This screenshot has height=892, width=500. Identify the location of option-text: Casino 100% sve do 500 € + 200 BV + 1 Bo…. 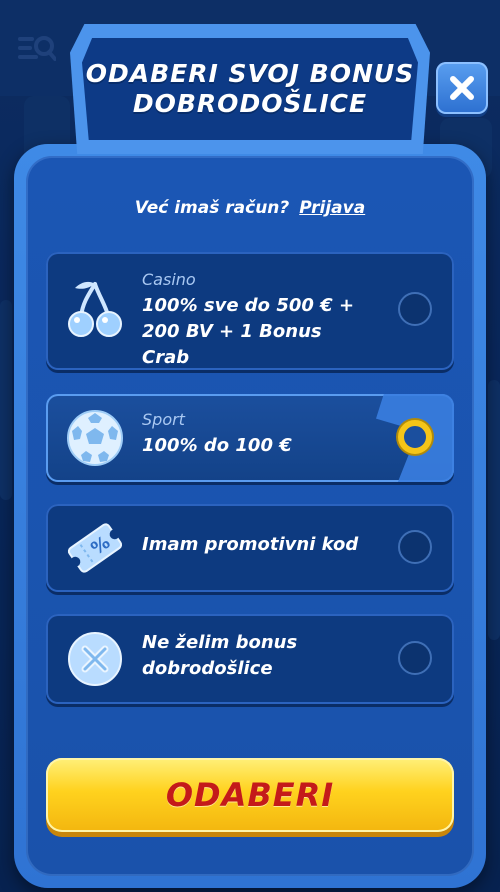
(258, 320).